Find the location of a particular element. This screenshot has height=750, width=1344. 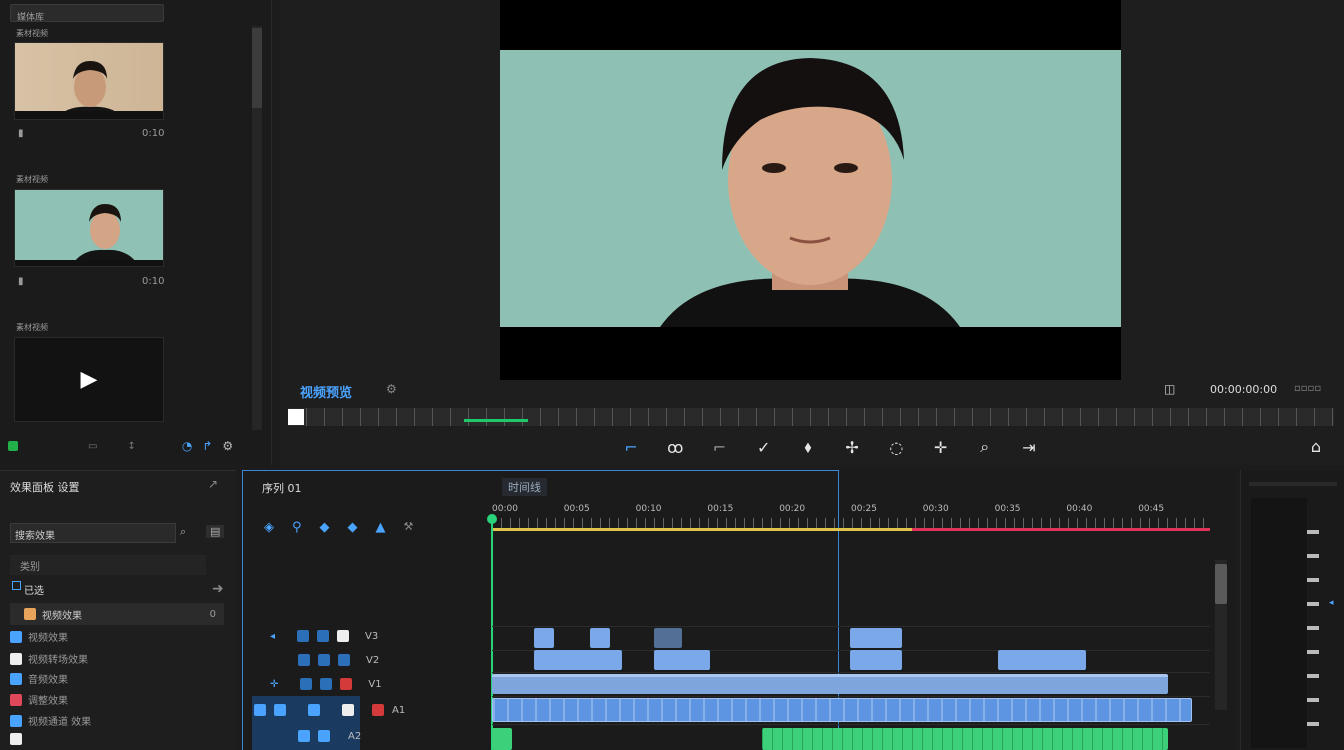

track-header: ✛ V1 is located at coordinates (326, 684).